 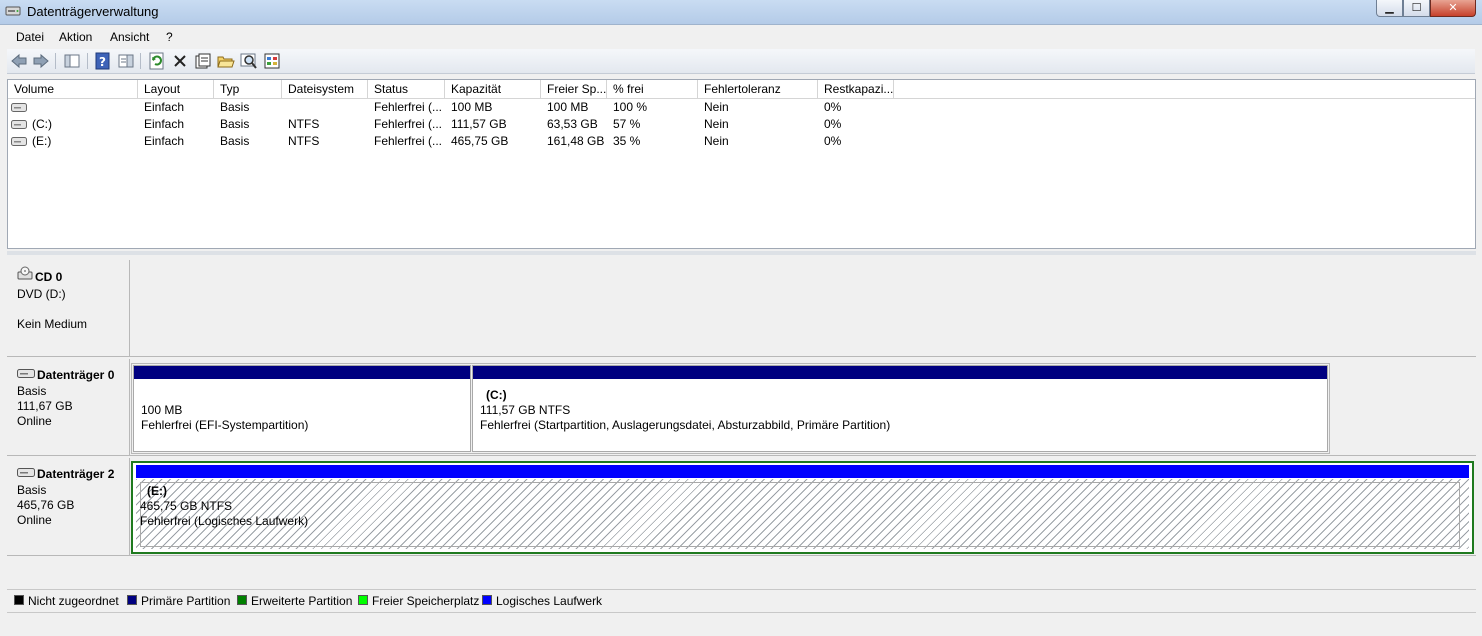 I want to click on disk-label-disk0: Datenträger 0 Basis 111,67 GB Online, so click(x=69, y=407).